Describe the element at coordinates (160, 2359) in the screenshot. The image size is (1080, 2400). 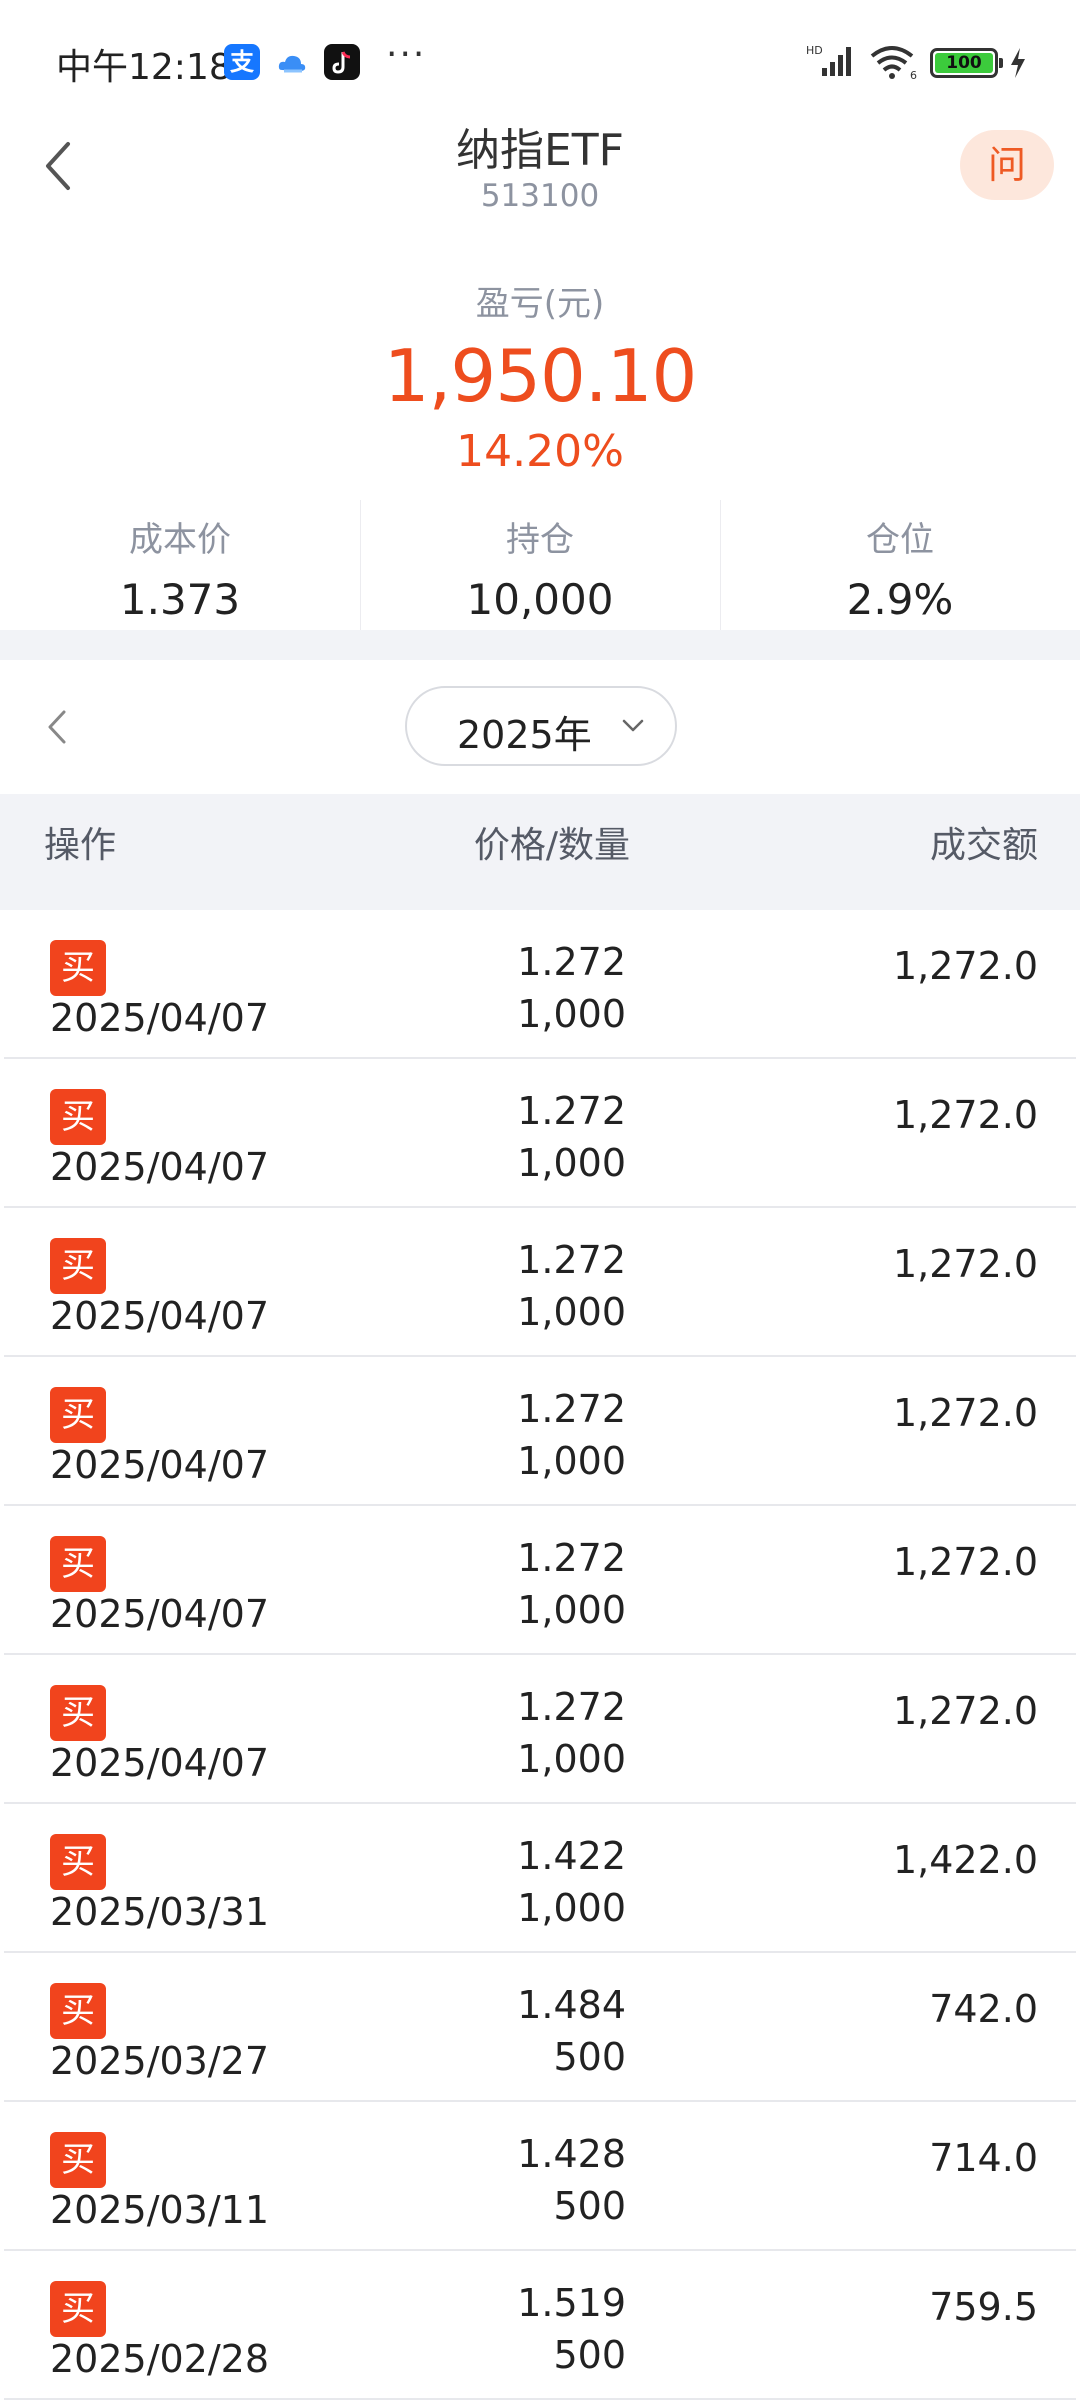
I see `trade-date: 2025/02/28` at that location.